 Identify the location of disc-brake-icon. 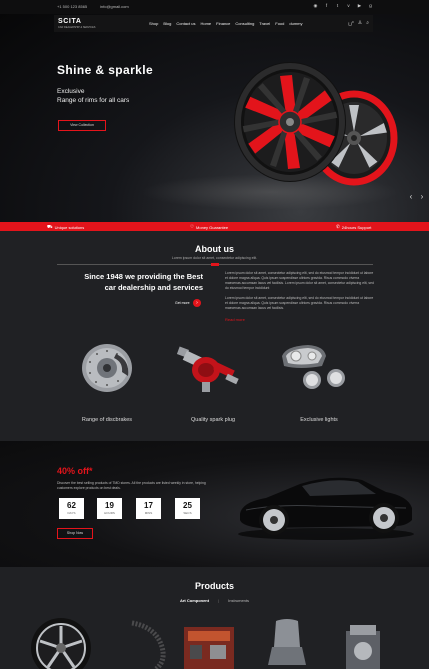
(107, 368).